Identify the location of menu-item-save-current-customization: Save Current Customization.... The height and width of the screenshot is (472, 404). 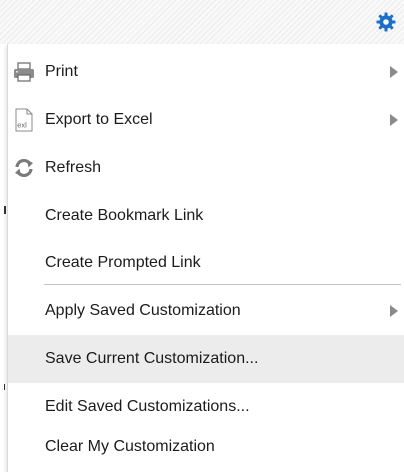
(206, 359).